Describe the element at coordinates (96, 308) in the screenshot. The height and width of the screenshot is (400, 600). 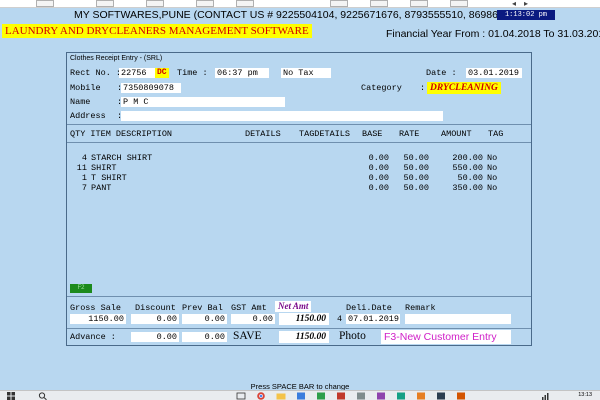
I see `gross-sale-label: Gross Sale` at that location.